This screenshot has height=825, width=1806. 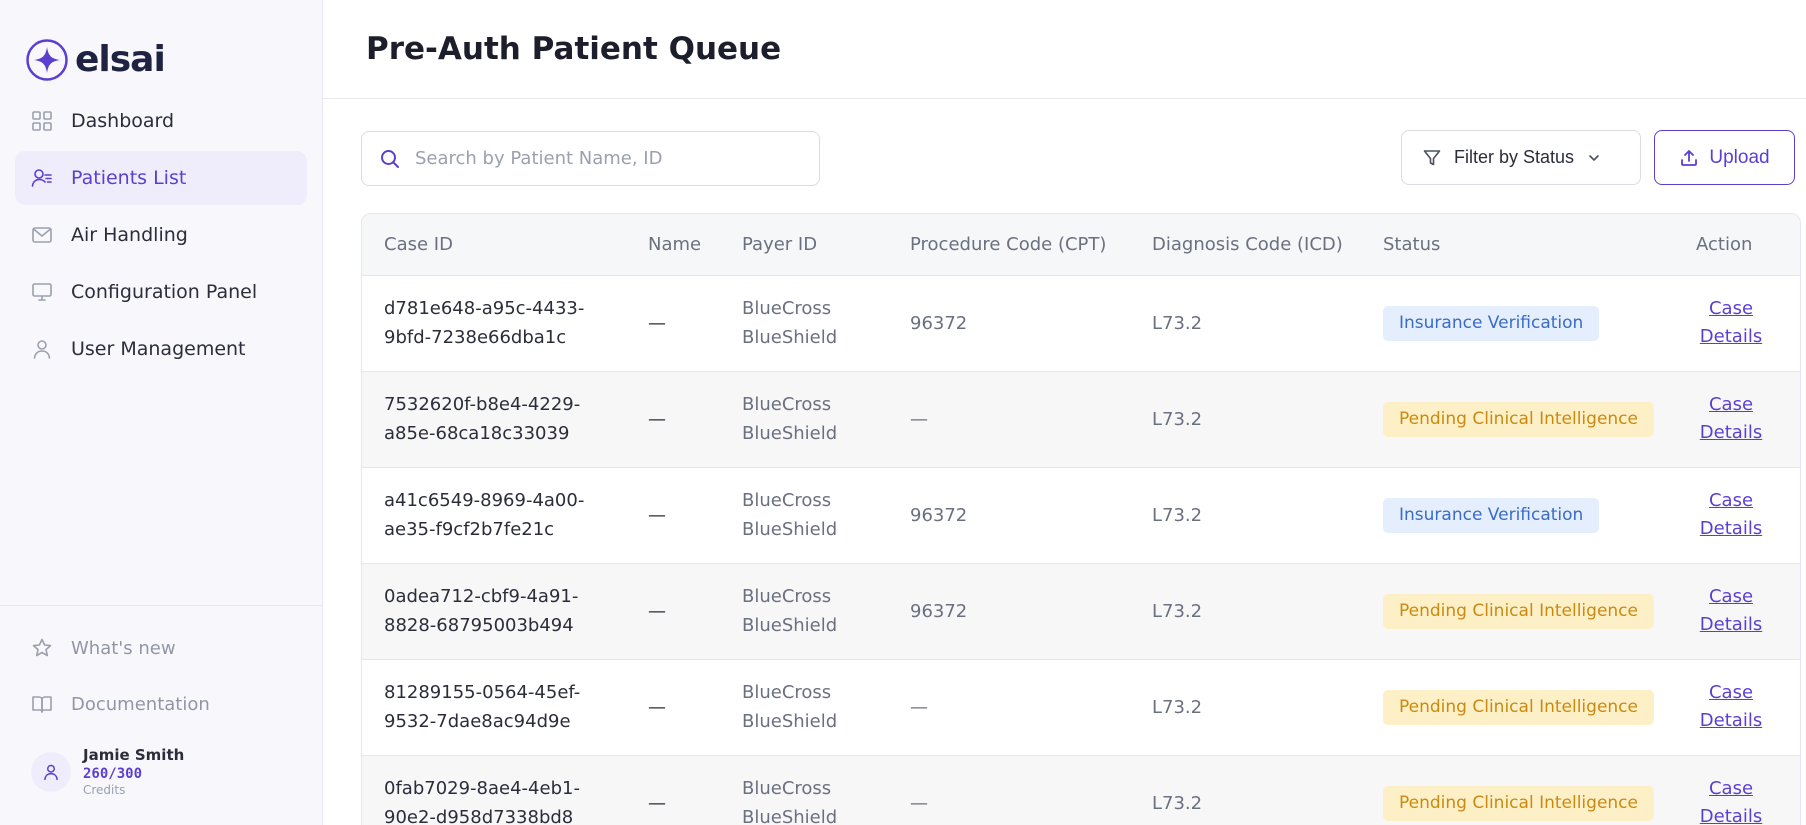 I want to click on nav-item-user-management: User Management, so click(x=161, y=349).